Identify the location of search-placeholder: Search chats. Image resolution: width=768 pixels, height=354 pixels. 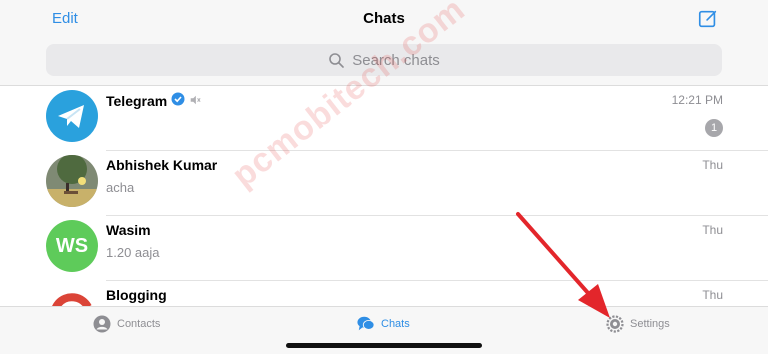
(396, 60).